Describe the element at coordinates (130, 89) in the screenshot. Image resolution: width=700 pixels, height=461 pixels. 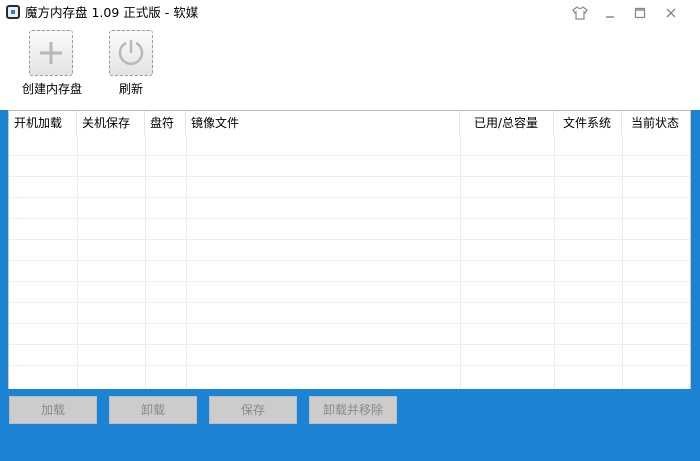
I see `refresh-label: 刷新` at that location.